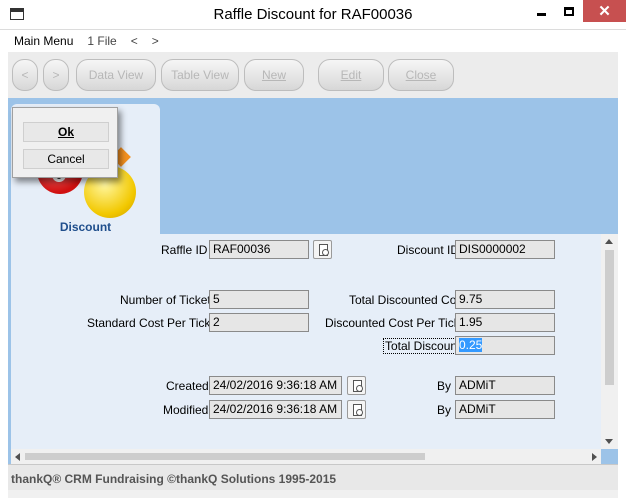 The height and width of the screenshot is (498, 626). I want to click on cancel-button: Cancel, so click(66, 159).